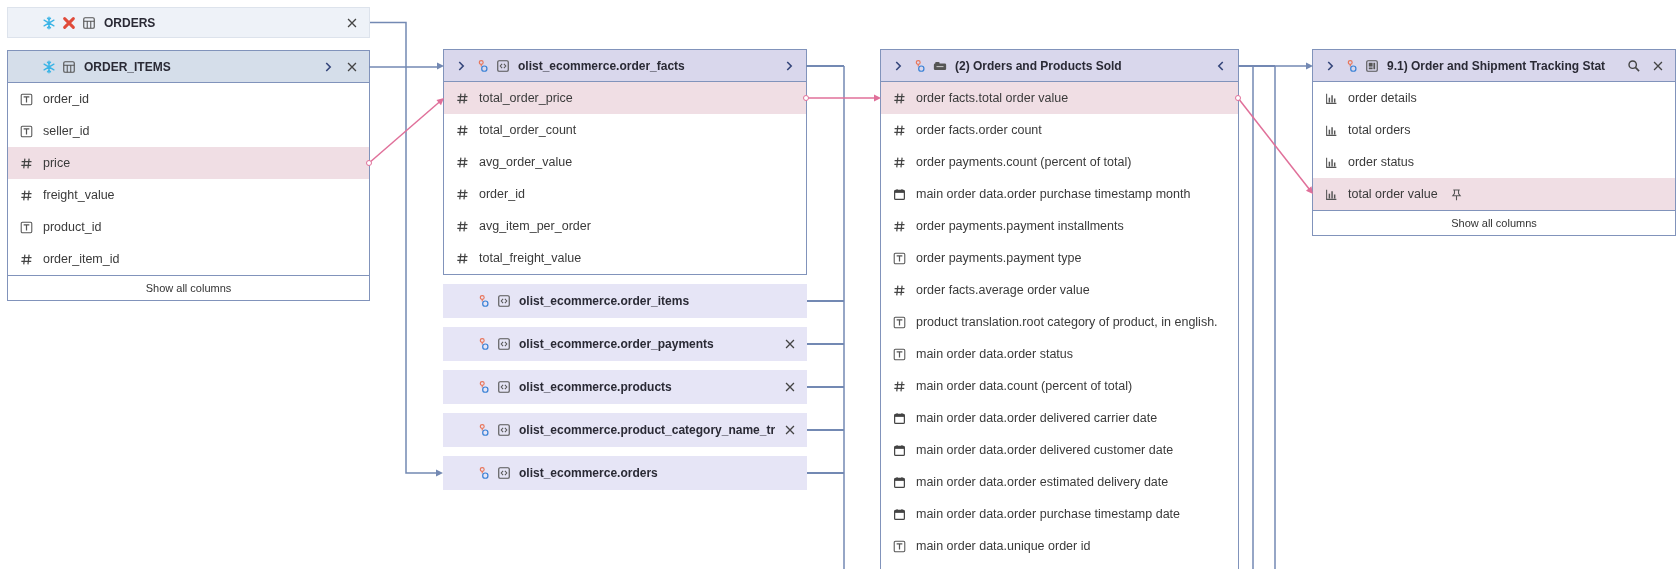  Describe the element at coordinates (1059, 162) in the screenshot. I see `column-row: order payments.count (percent of total)` at that location.